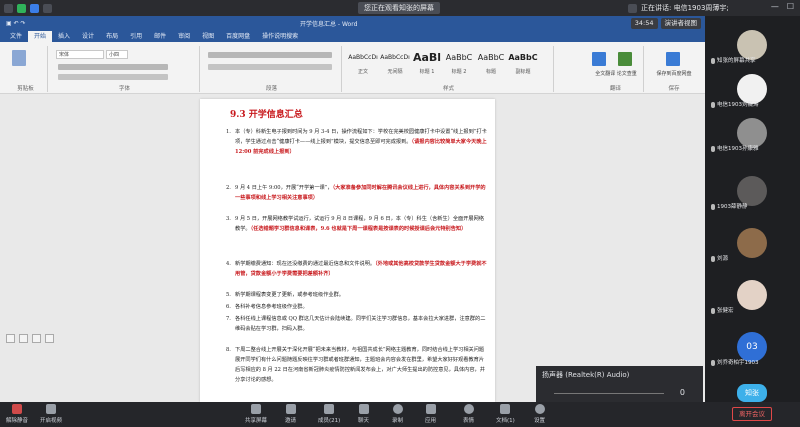  I want to click on settings-button: 设置, so click(539, 414).